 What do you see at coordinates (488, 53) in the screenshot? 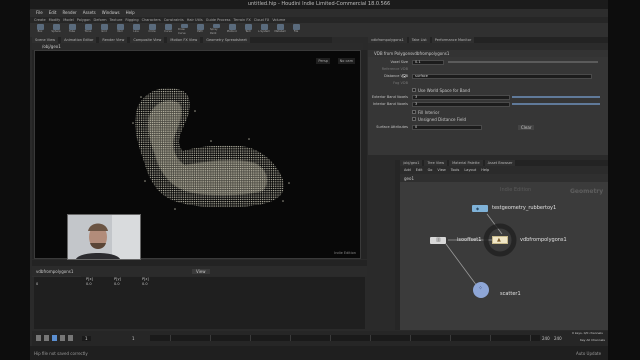
I see `param-header: VDB from Polygons vdbfrompolygons1` at bounding box center [488, 53].